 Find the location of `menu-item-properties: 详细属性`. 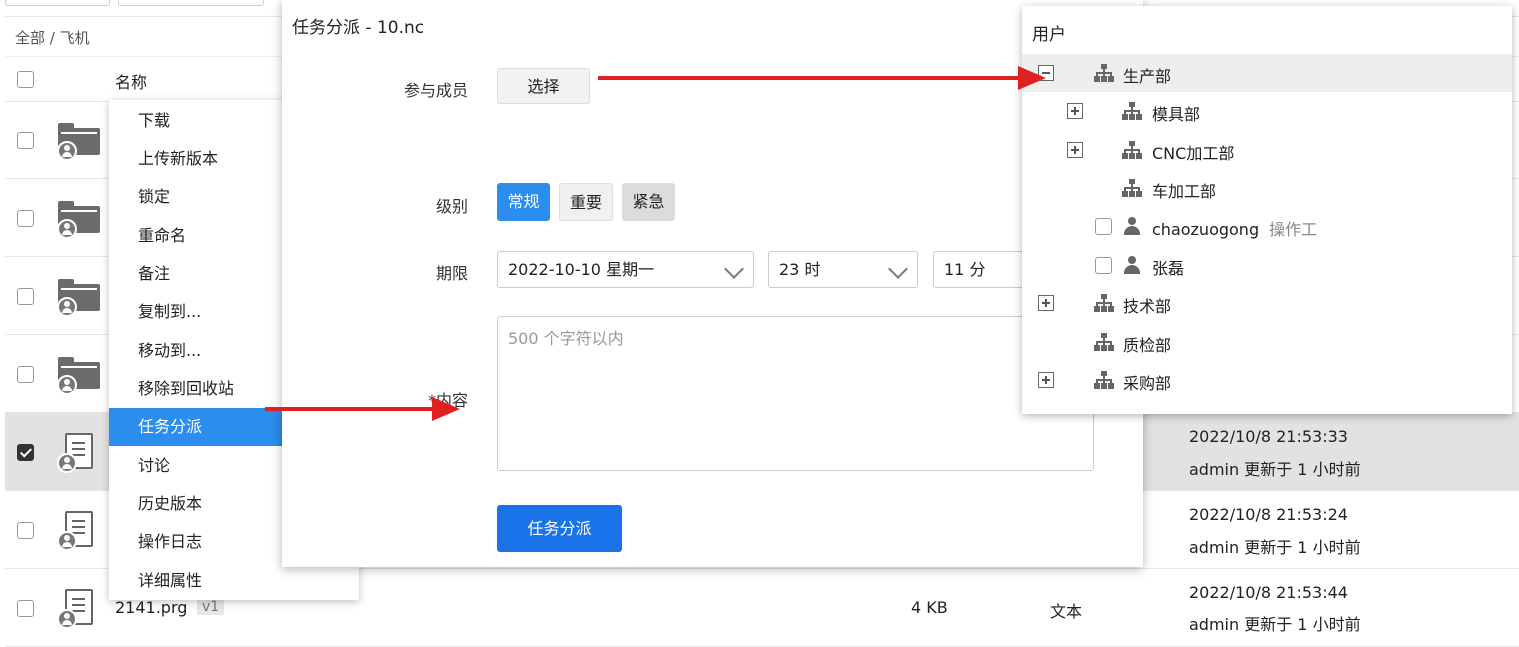

menu-item-properties: 详细属性 is located at coordinates (234, 581).